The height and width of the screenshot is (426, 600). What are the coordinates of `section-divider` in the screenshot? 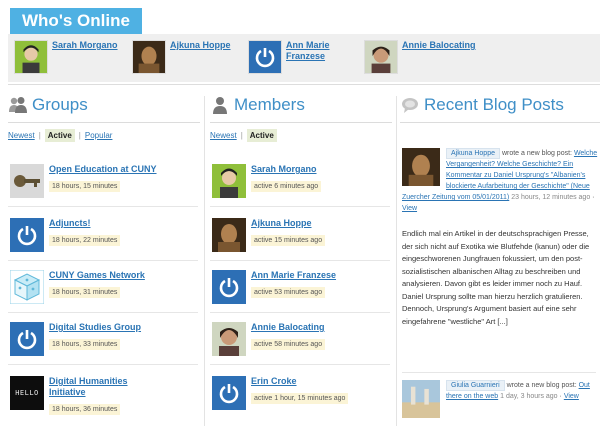 It's located at (304, 84).